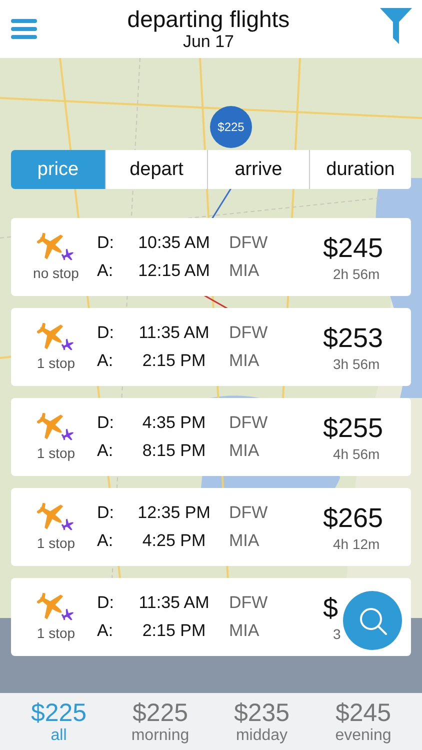 This screenshot has width=422, height=750. Describe the element at coordinates (360, 169) in the screenshot. I see `sort-tab: duration` at that location.